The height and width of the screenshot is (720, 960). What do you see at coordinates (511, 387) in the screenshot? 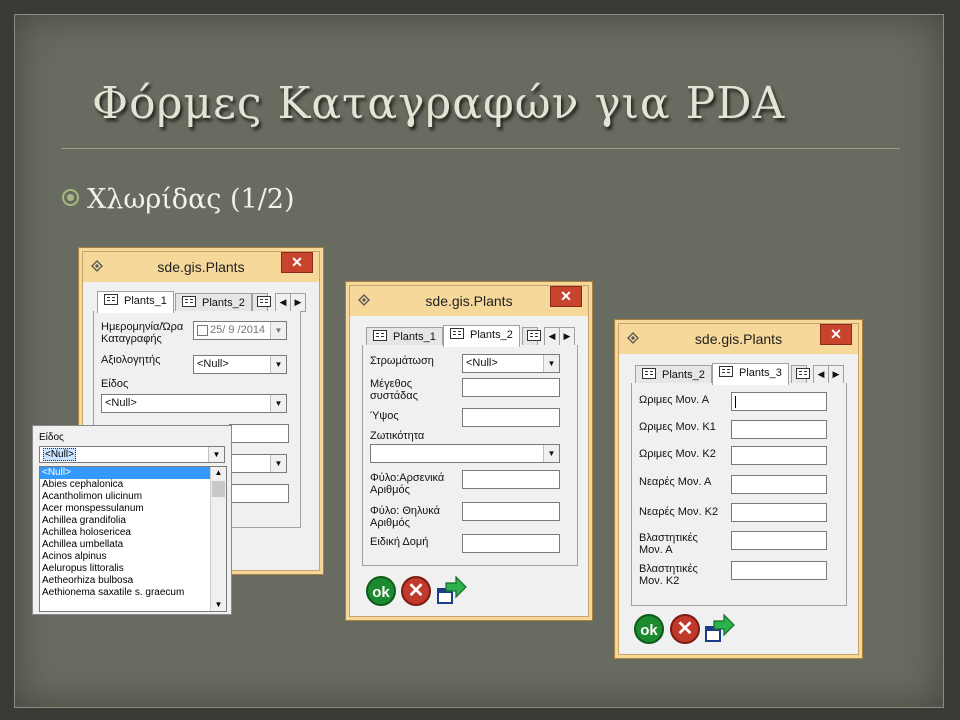
I see `cluster-size-input` at bounding box center [511, 387].